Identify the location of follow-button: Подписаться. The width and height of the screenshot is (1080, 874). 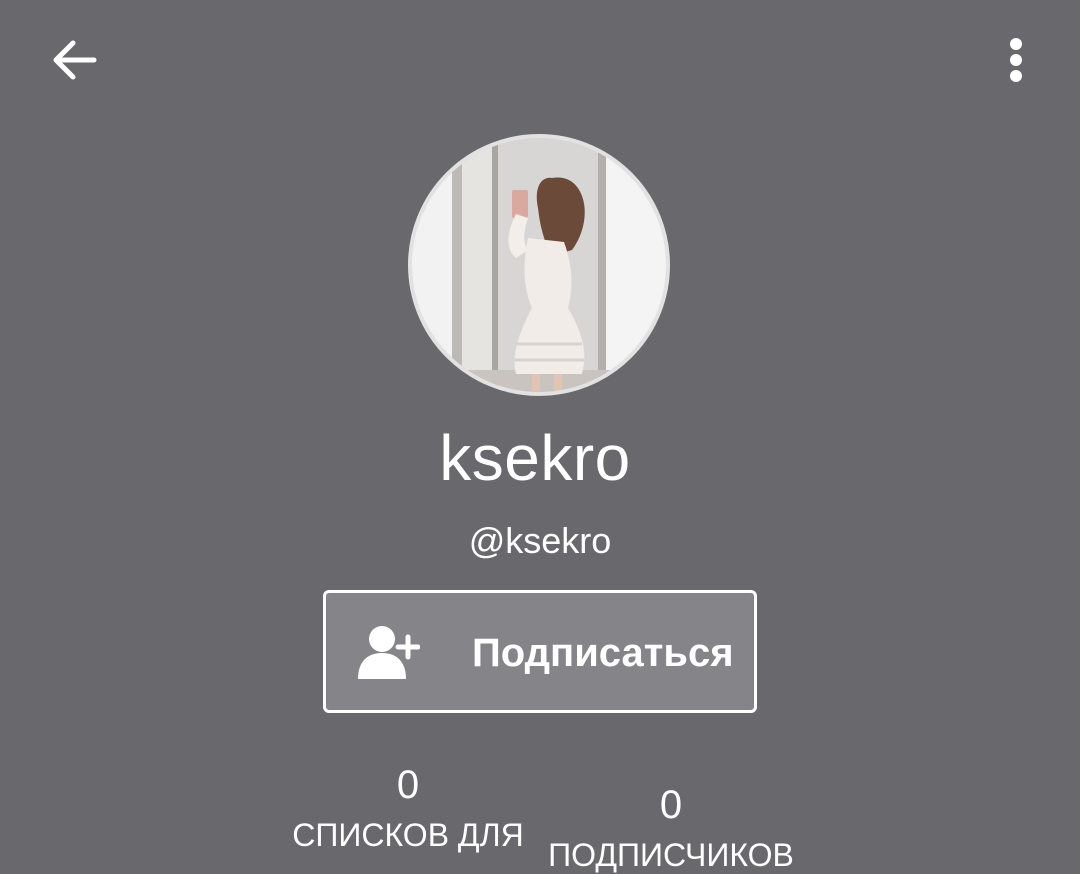
(540, 651).